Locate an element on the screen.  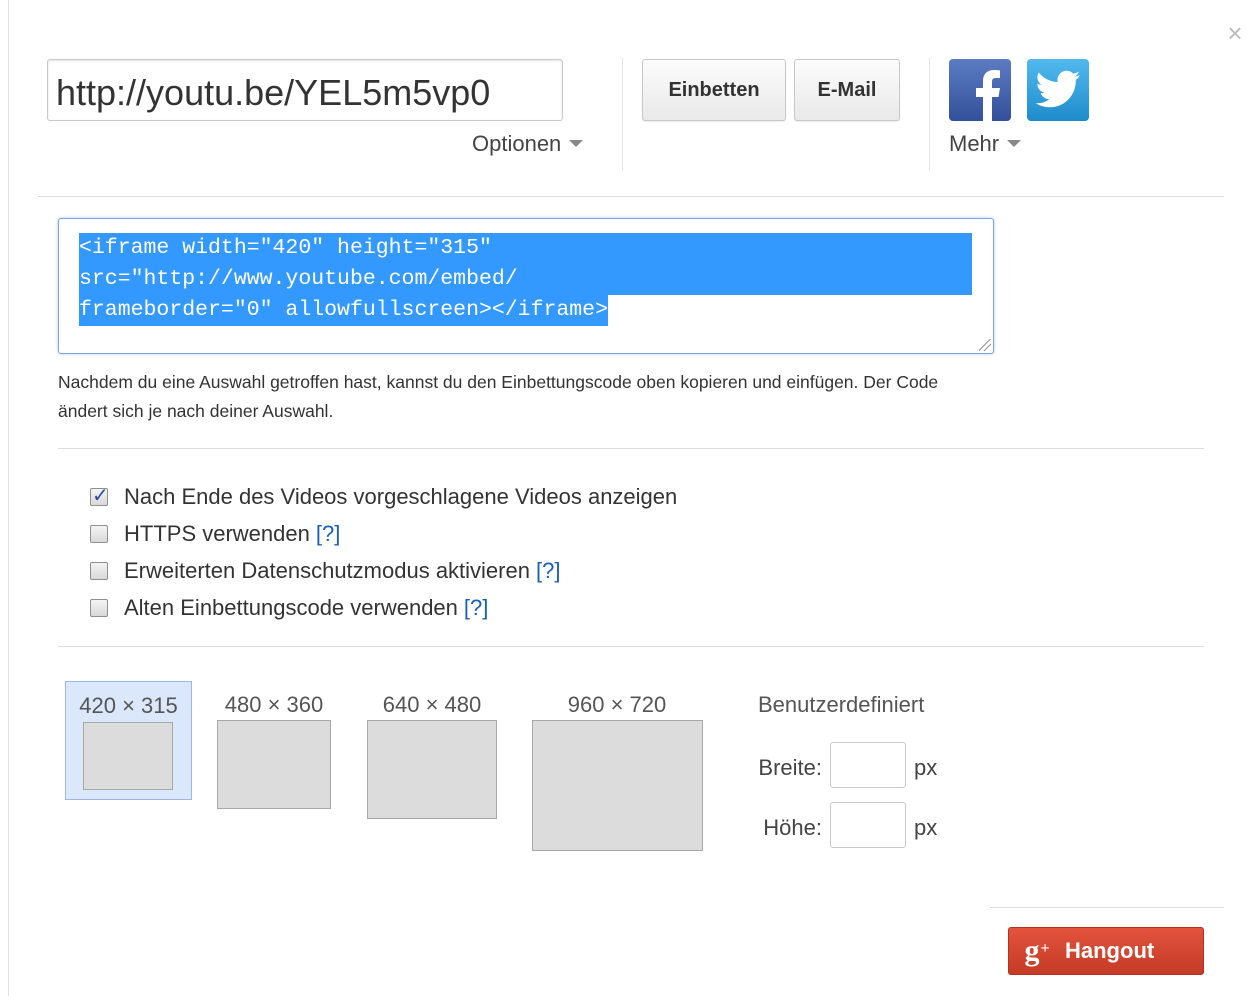
embed-button: Einbetten is located at coordinates (714, 90).